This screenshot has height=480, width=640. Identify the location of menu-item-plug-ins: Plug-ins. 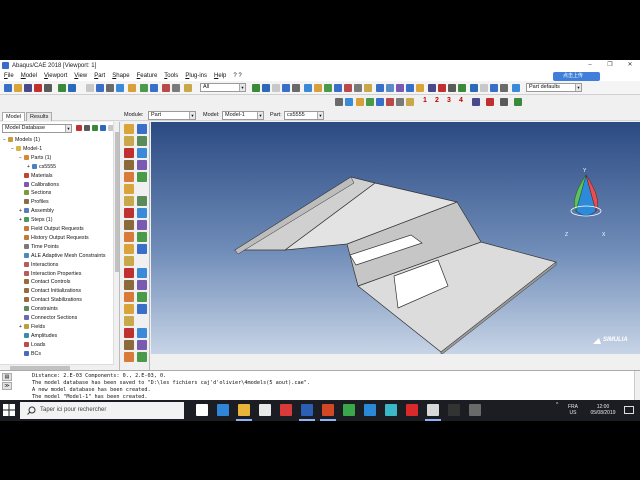
(196, 76).